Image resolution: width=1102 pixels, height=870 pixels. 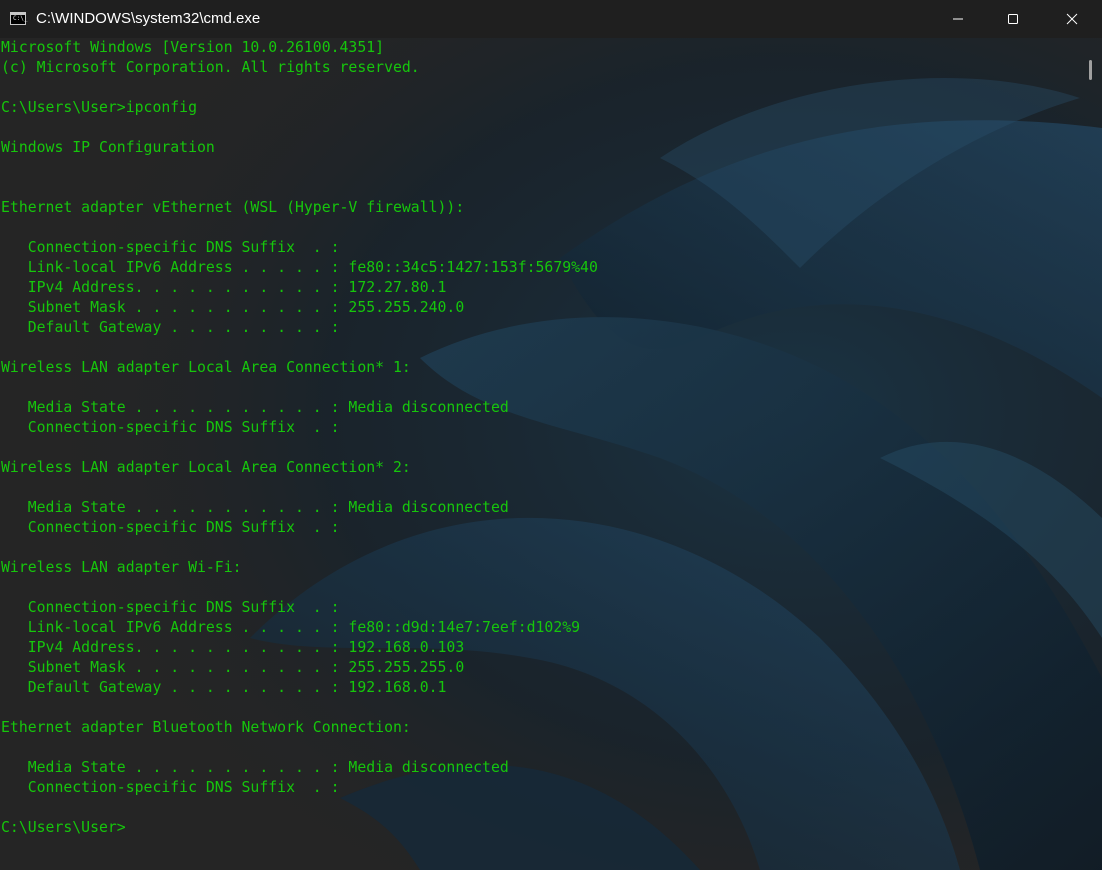 I want to click on close-button, so click(x=1072, y=19).